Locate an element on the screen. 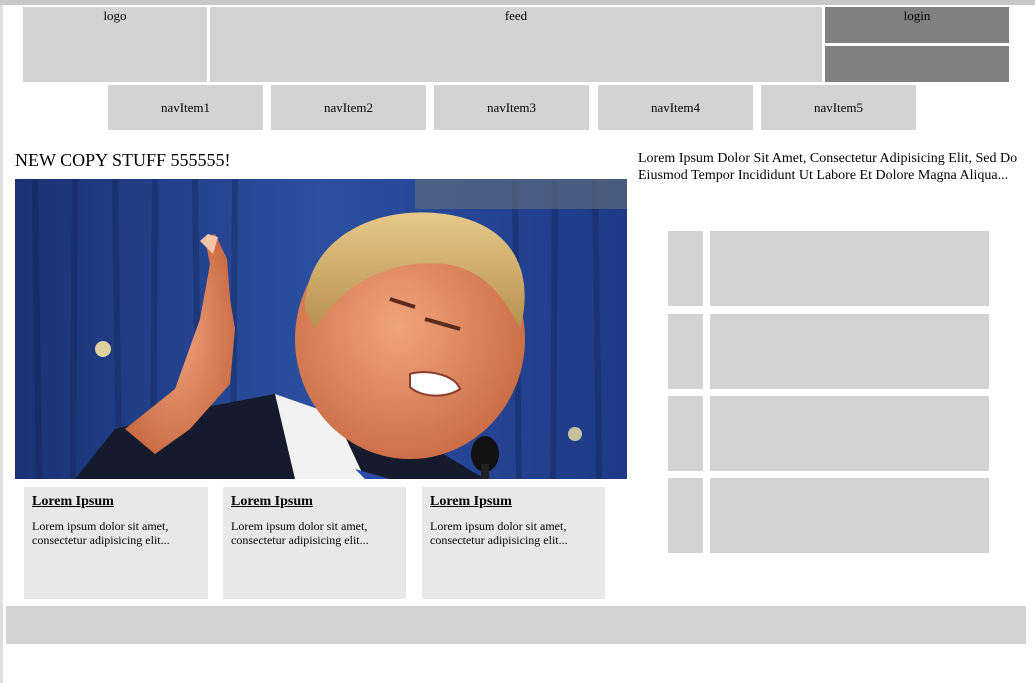 The height and width of the screenshot is (683, 1035). nav-item-3: navItem3 is located at coordinates (511, 107).